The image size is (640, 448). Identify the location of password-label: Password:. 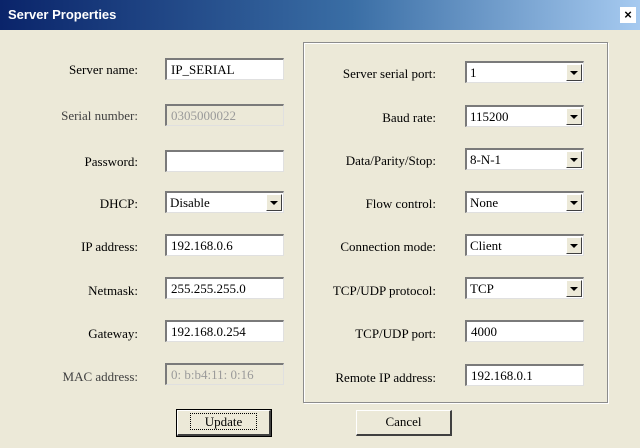
(111, 161).